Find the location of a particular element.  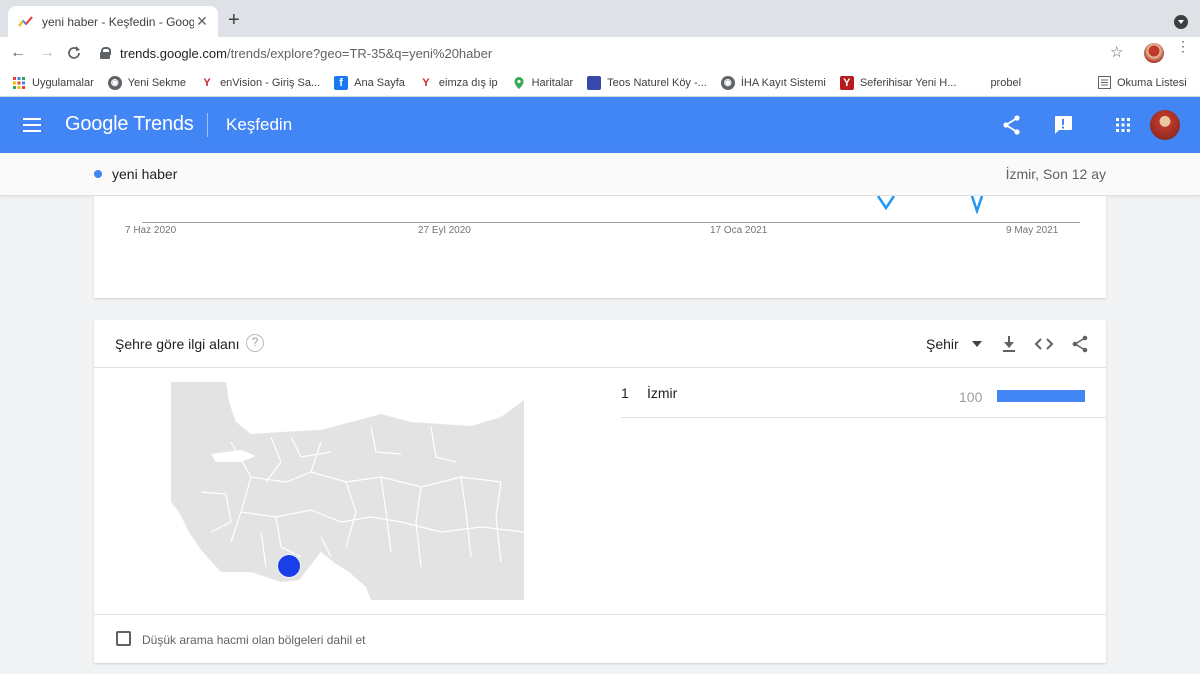

url-path: /trends/explore?geo=TR-35&q=yeni%20haber is located at coordinates (359, 53).